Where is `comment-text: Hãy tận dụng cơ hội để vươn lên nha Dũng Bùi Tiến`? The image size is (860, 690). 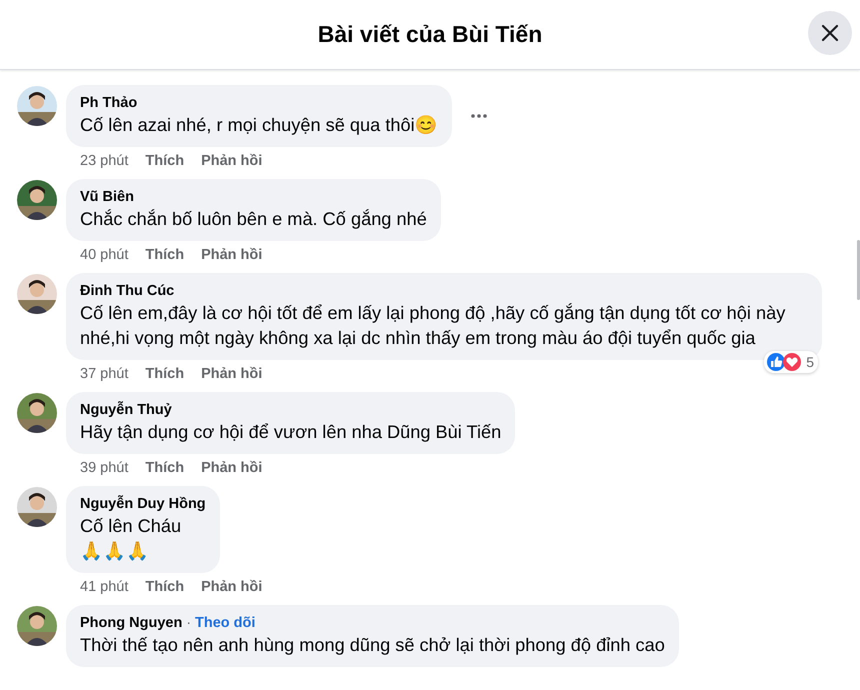
comment-text: Hãy tận dụng cơ hội để vươn lên nha Dũng Bùi Tiến is located at coordinates (291, 432).